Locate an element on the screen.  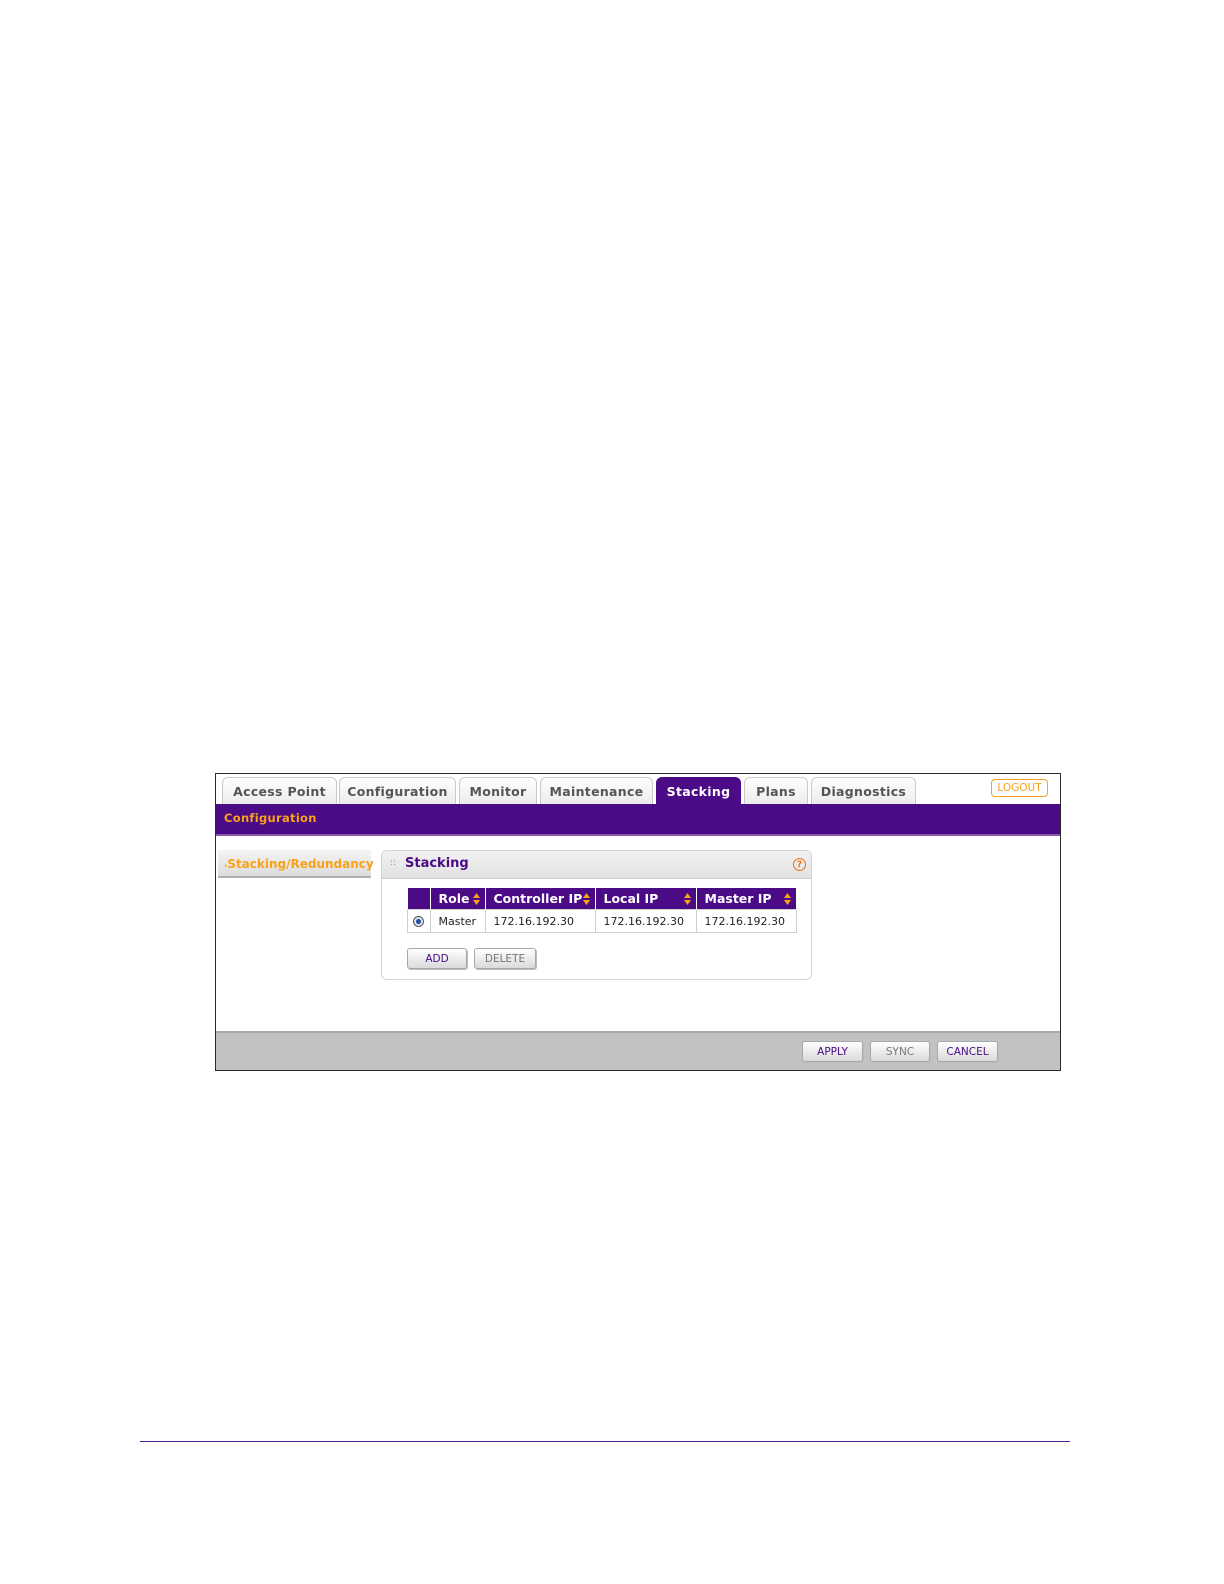
add-button: ADD is located at coordinates (437, 958).